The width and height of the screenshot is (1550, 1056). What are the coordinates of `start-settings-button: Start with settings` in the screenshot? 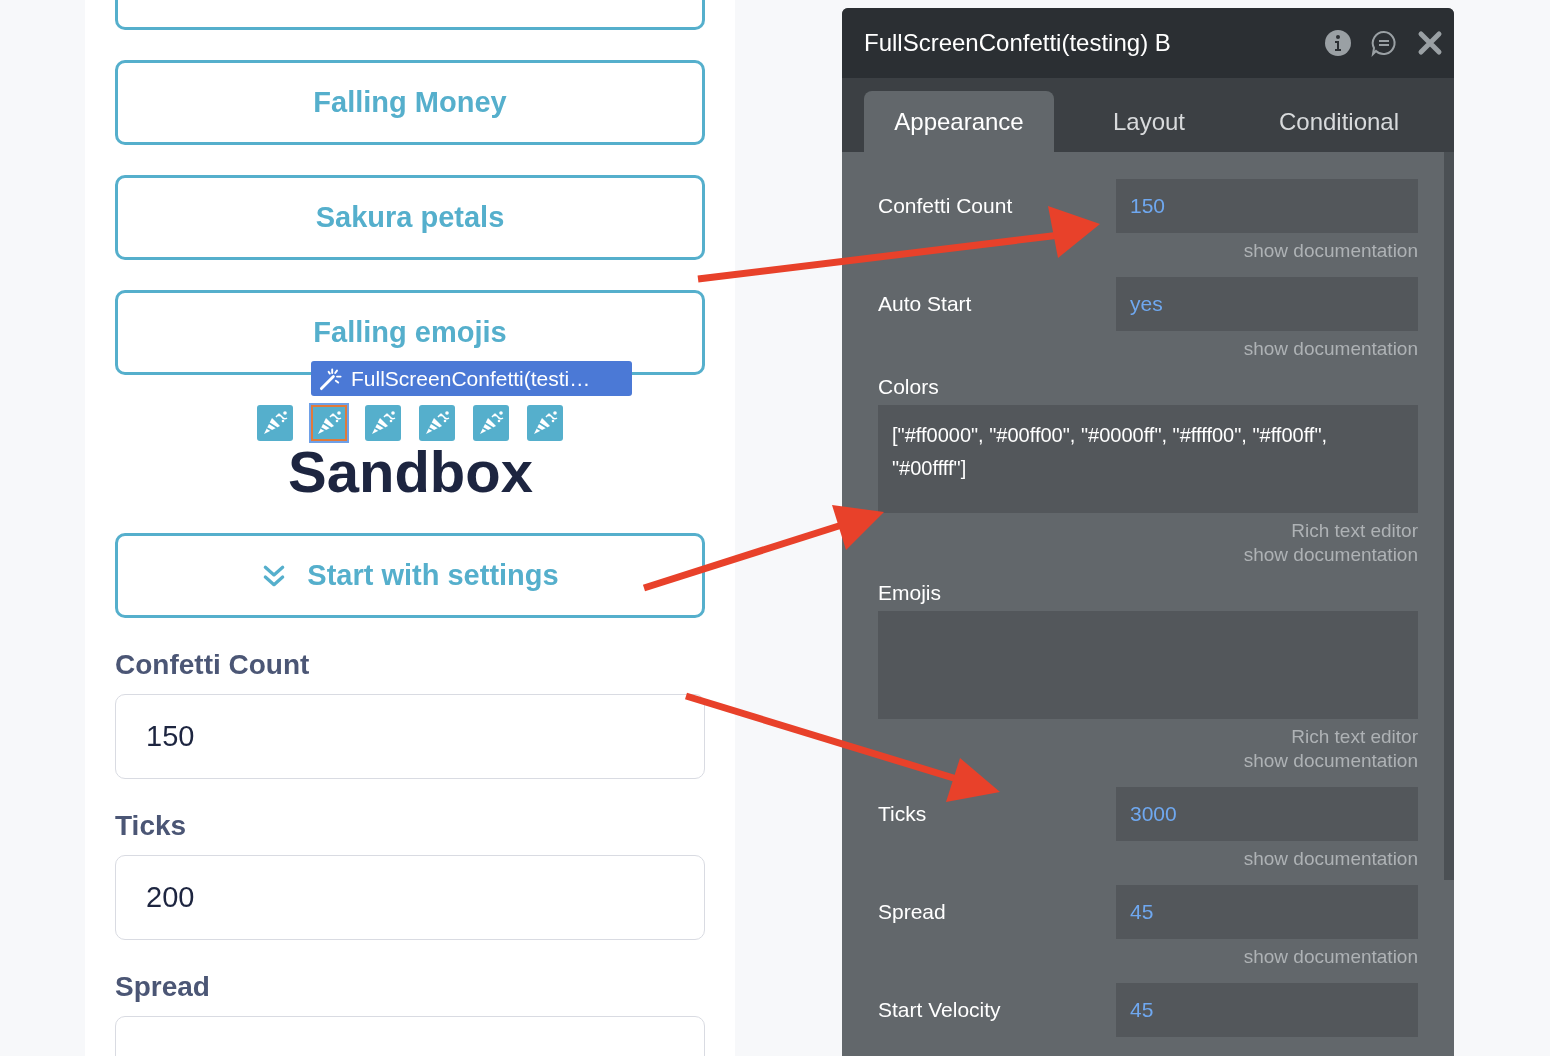 It's located at (410, 575).